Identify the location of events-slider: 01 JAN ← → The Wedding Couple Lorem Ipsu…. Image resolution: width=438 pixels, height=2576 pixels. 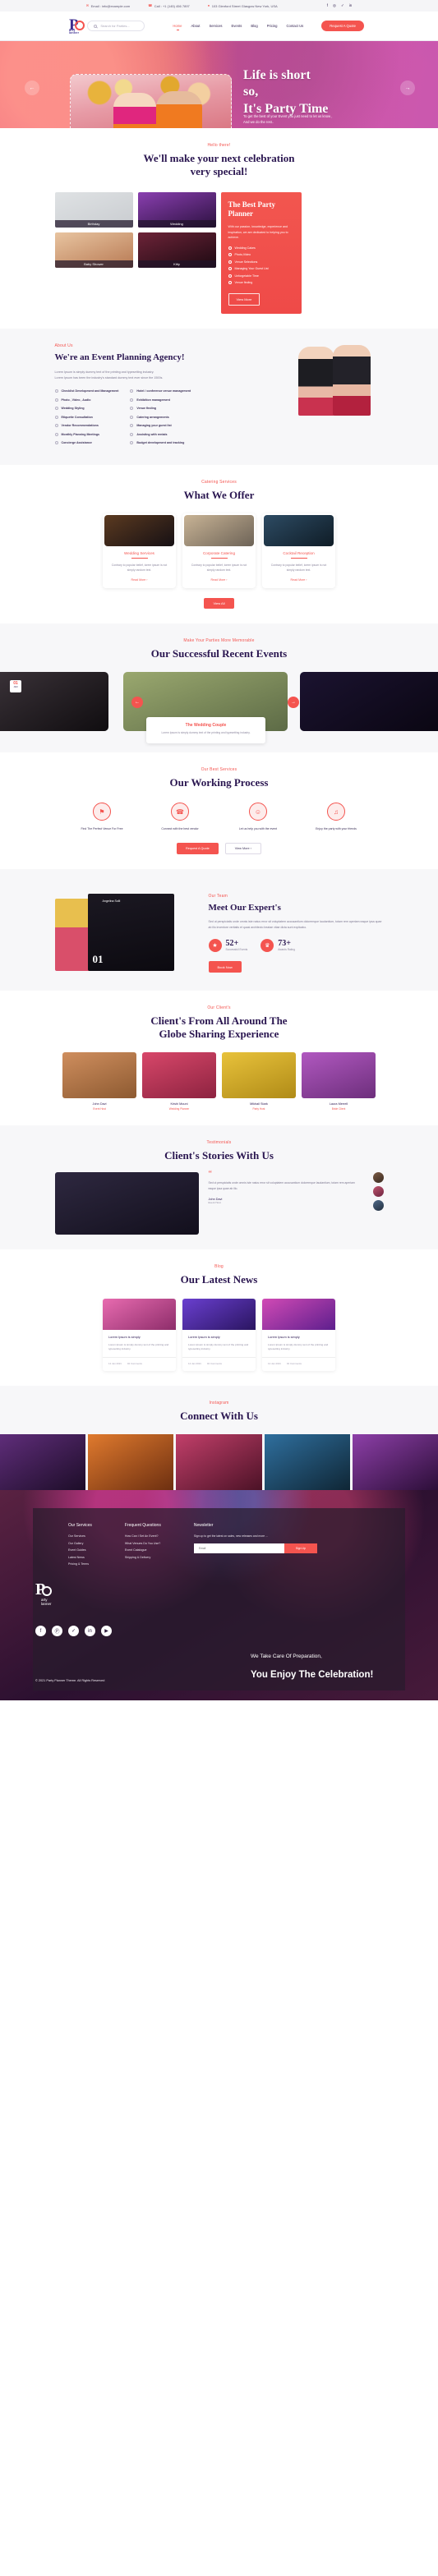
(219, 708).